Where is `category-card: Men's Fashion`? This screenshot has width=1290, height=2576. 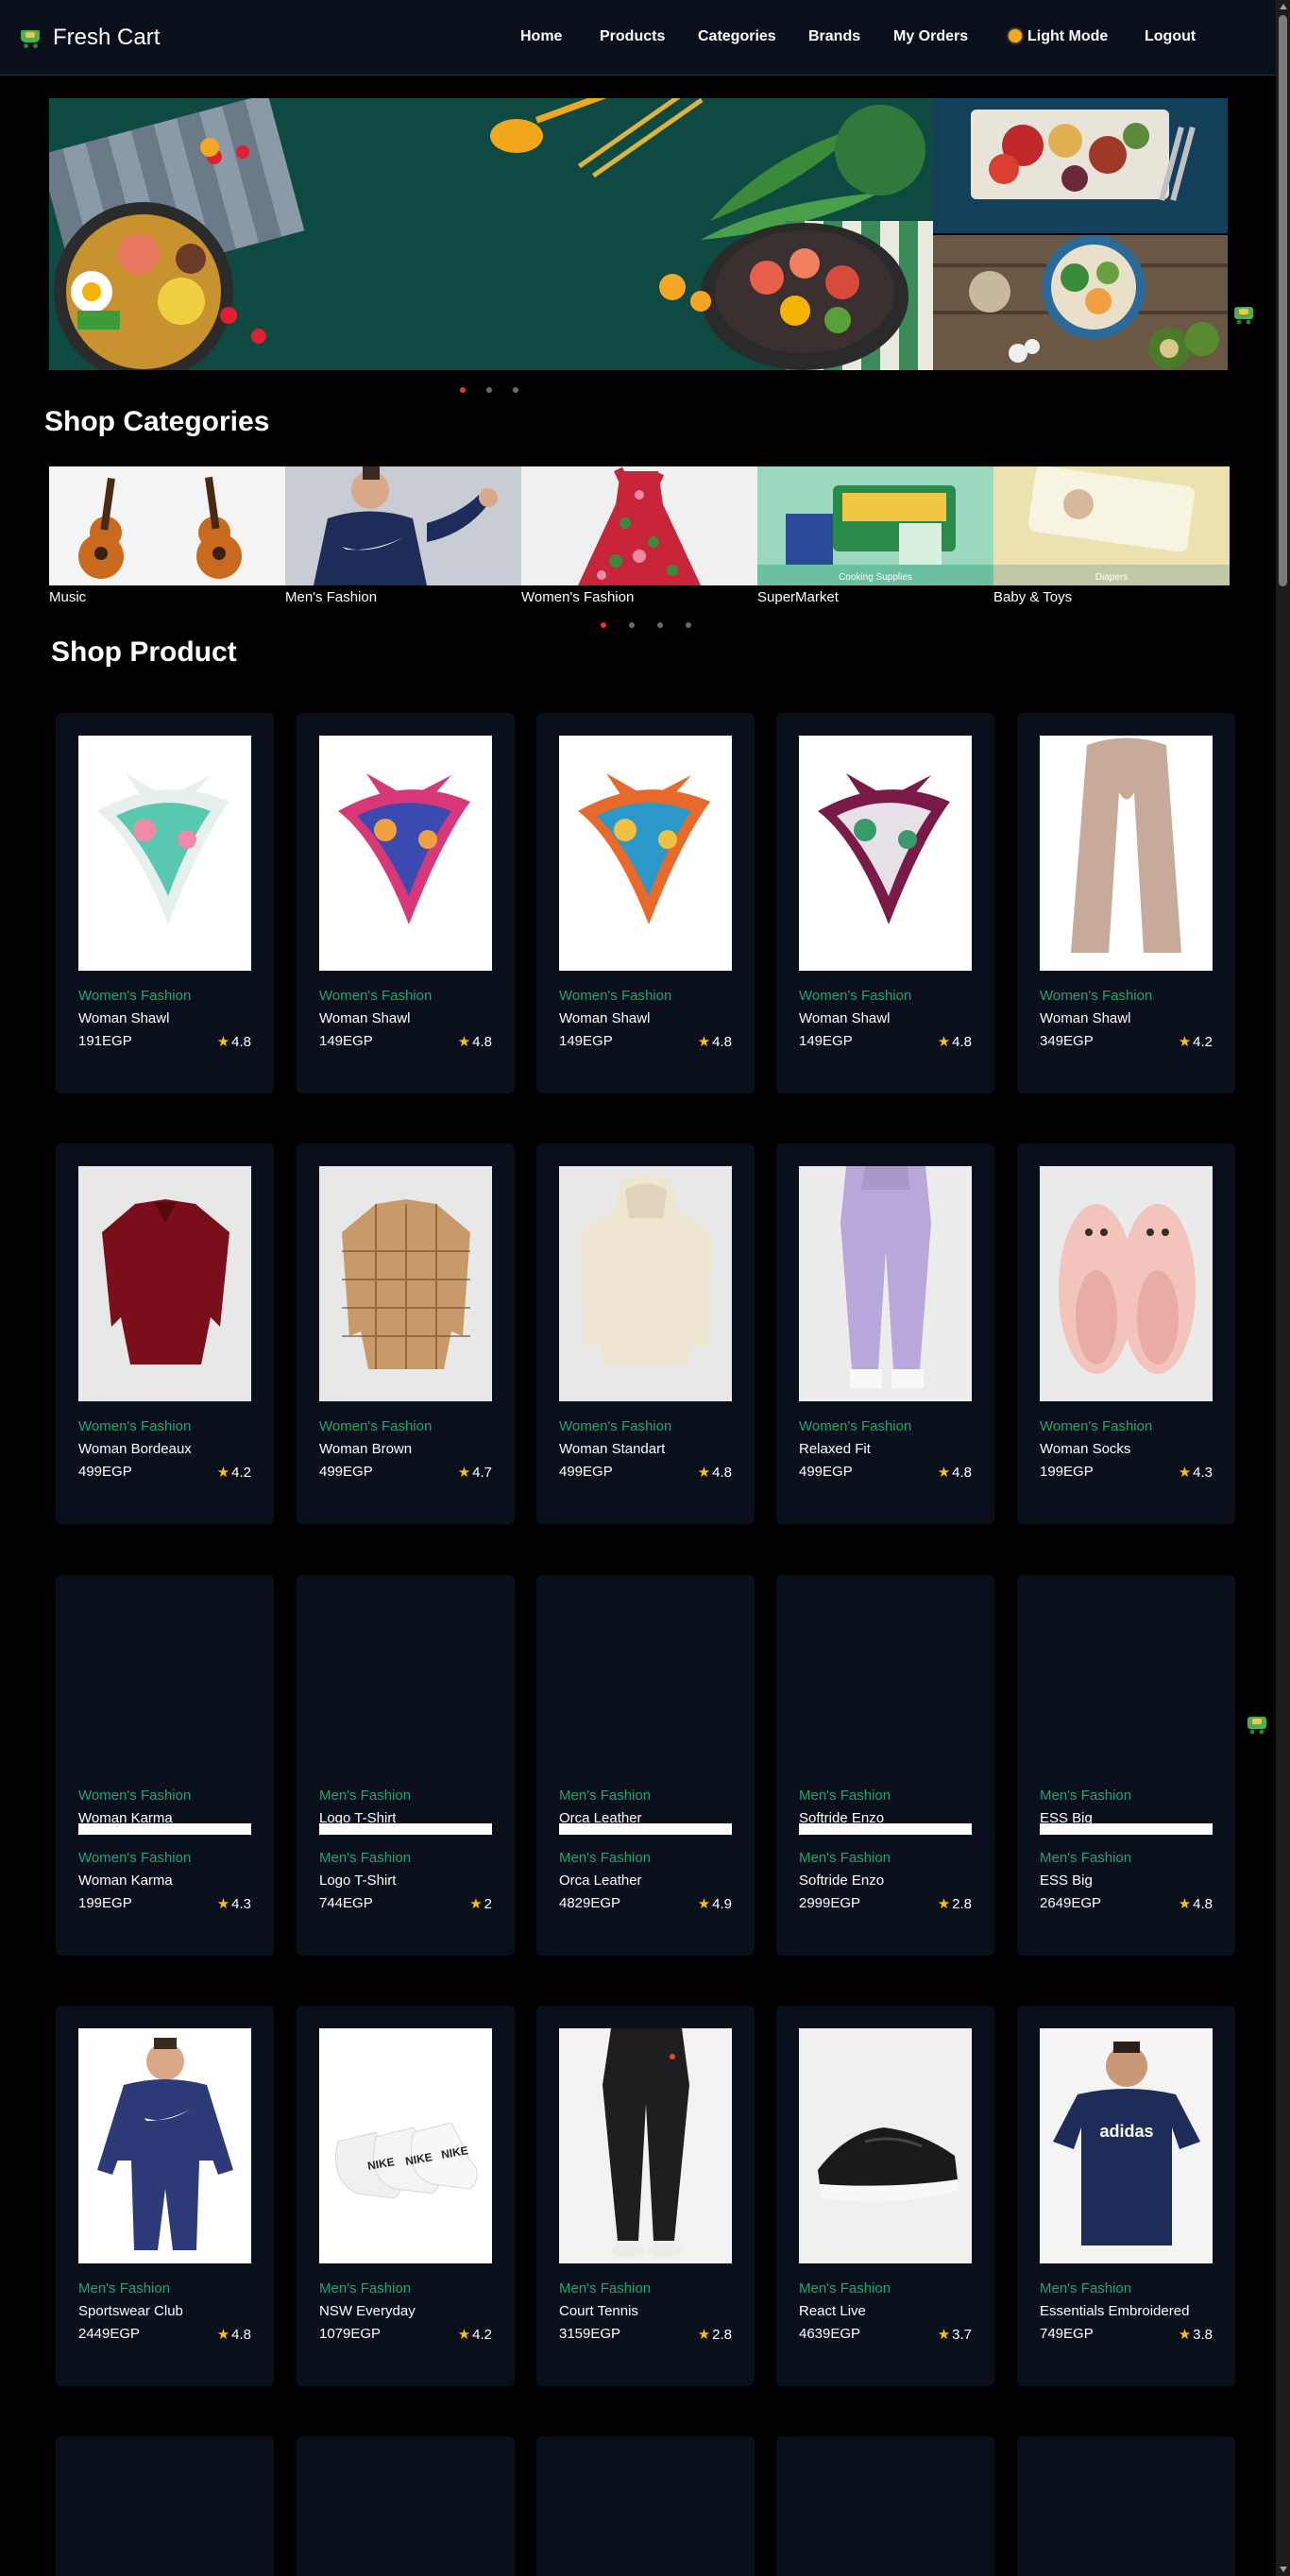 category-card: Men's Fashion is located at coordinates (403, 537).